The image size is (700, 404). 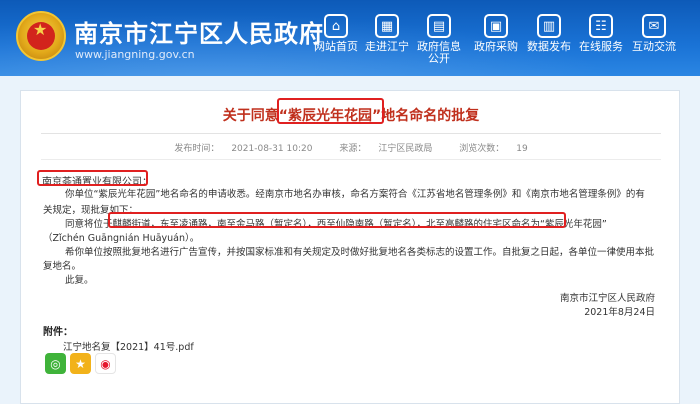 I want to click on signature-org: 南京市江宁区人民政府, so click(x=607, y=298).